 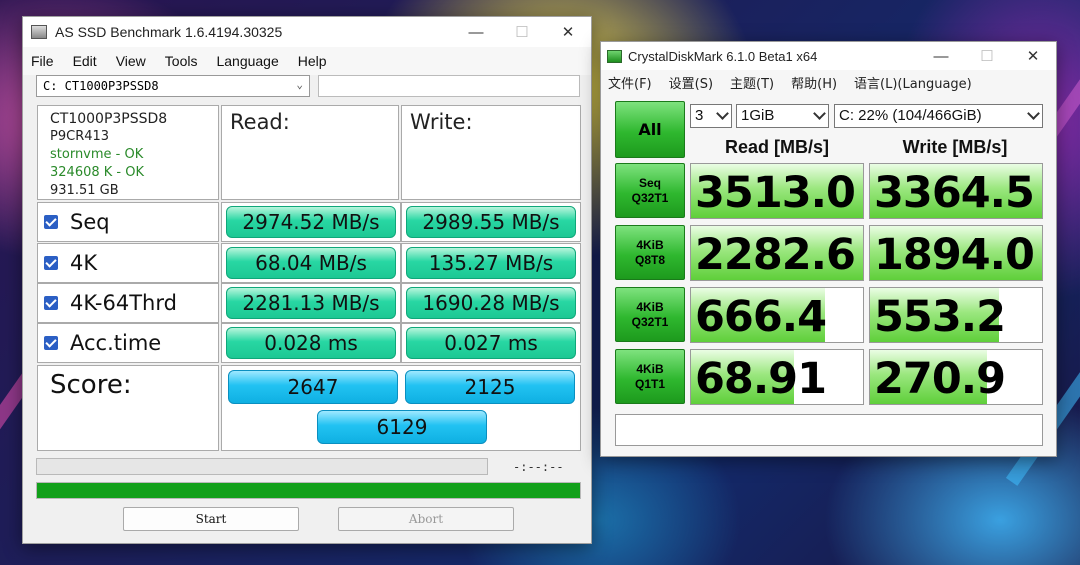 What do you see at coordinates (173, 86) in the screenshot?
I see `drive-select: C: CT1000P3PSSD8 ⌄` at bounding box center [173, 86].